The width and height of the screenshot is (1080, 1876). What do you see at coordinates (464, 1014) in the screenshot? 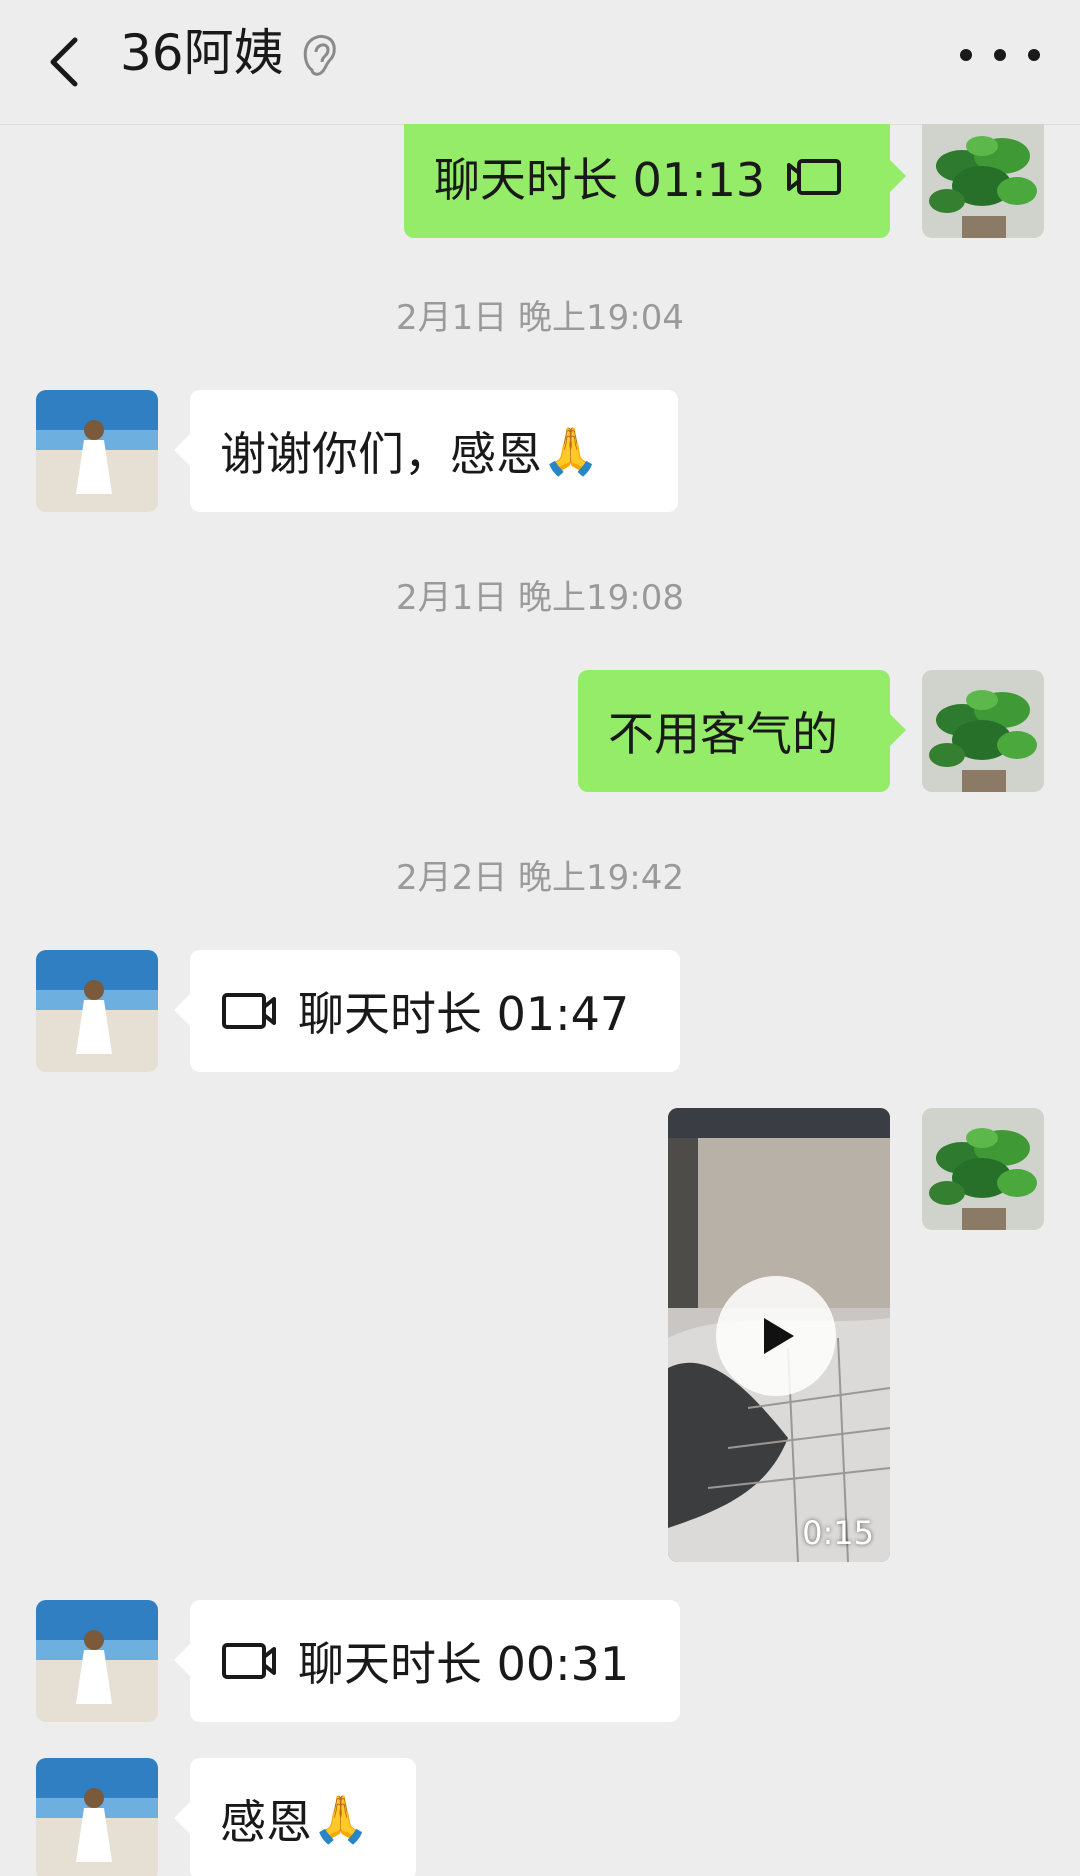
I see `call-duration-text: 聊天时长 01:47` at bounding box center [464, 1014].